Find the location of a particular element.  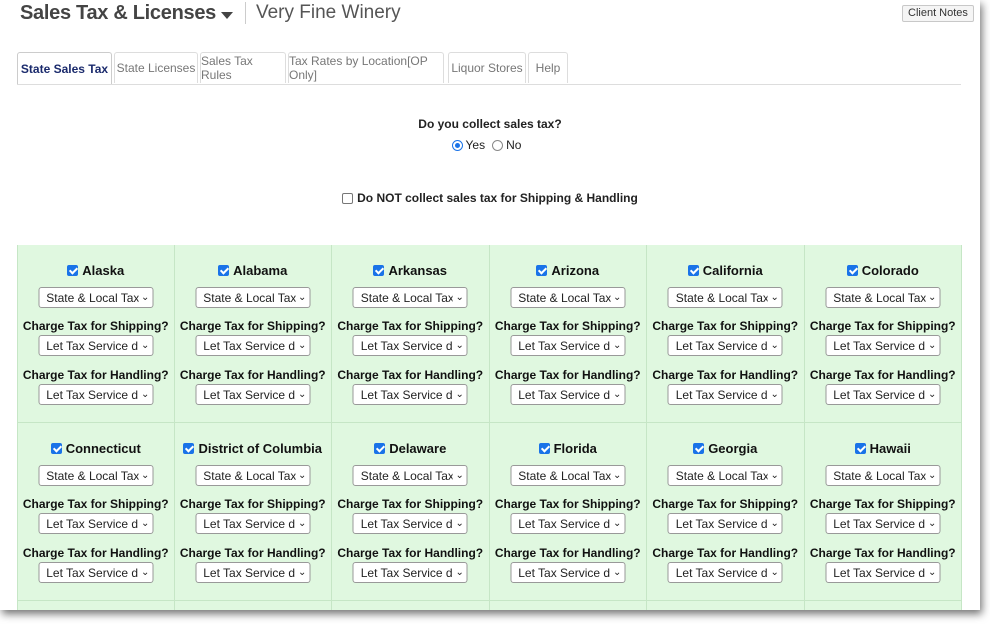

state-header: Florida is located at coordinates (568, 448).